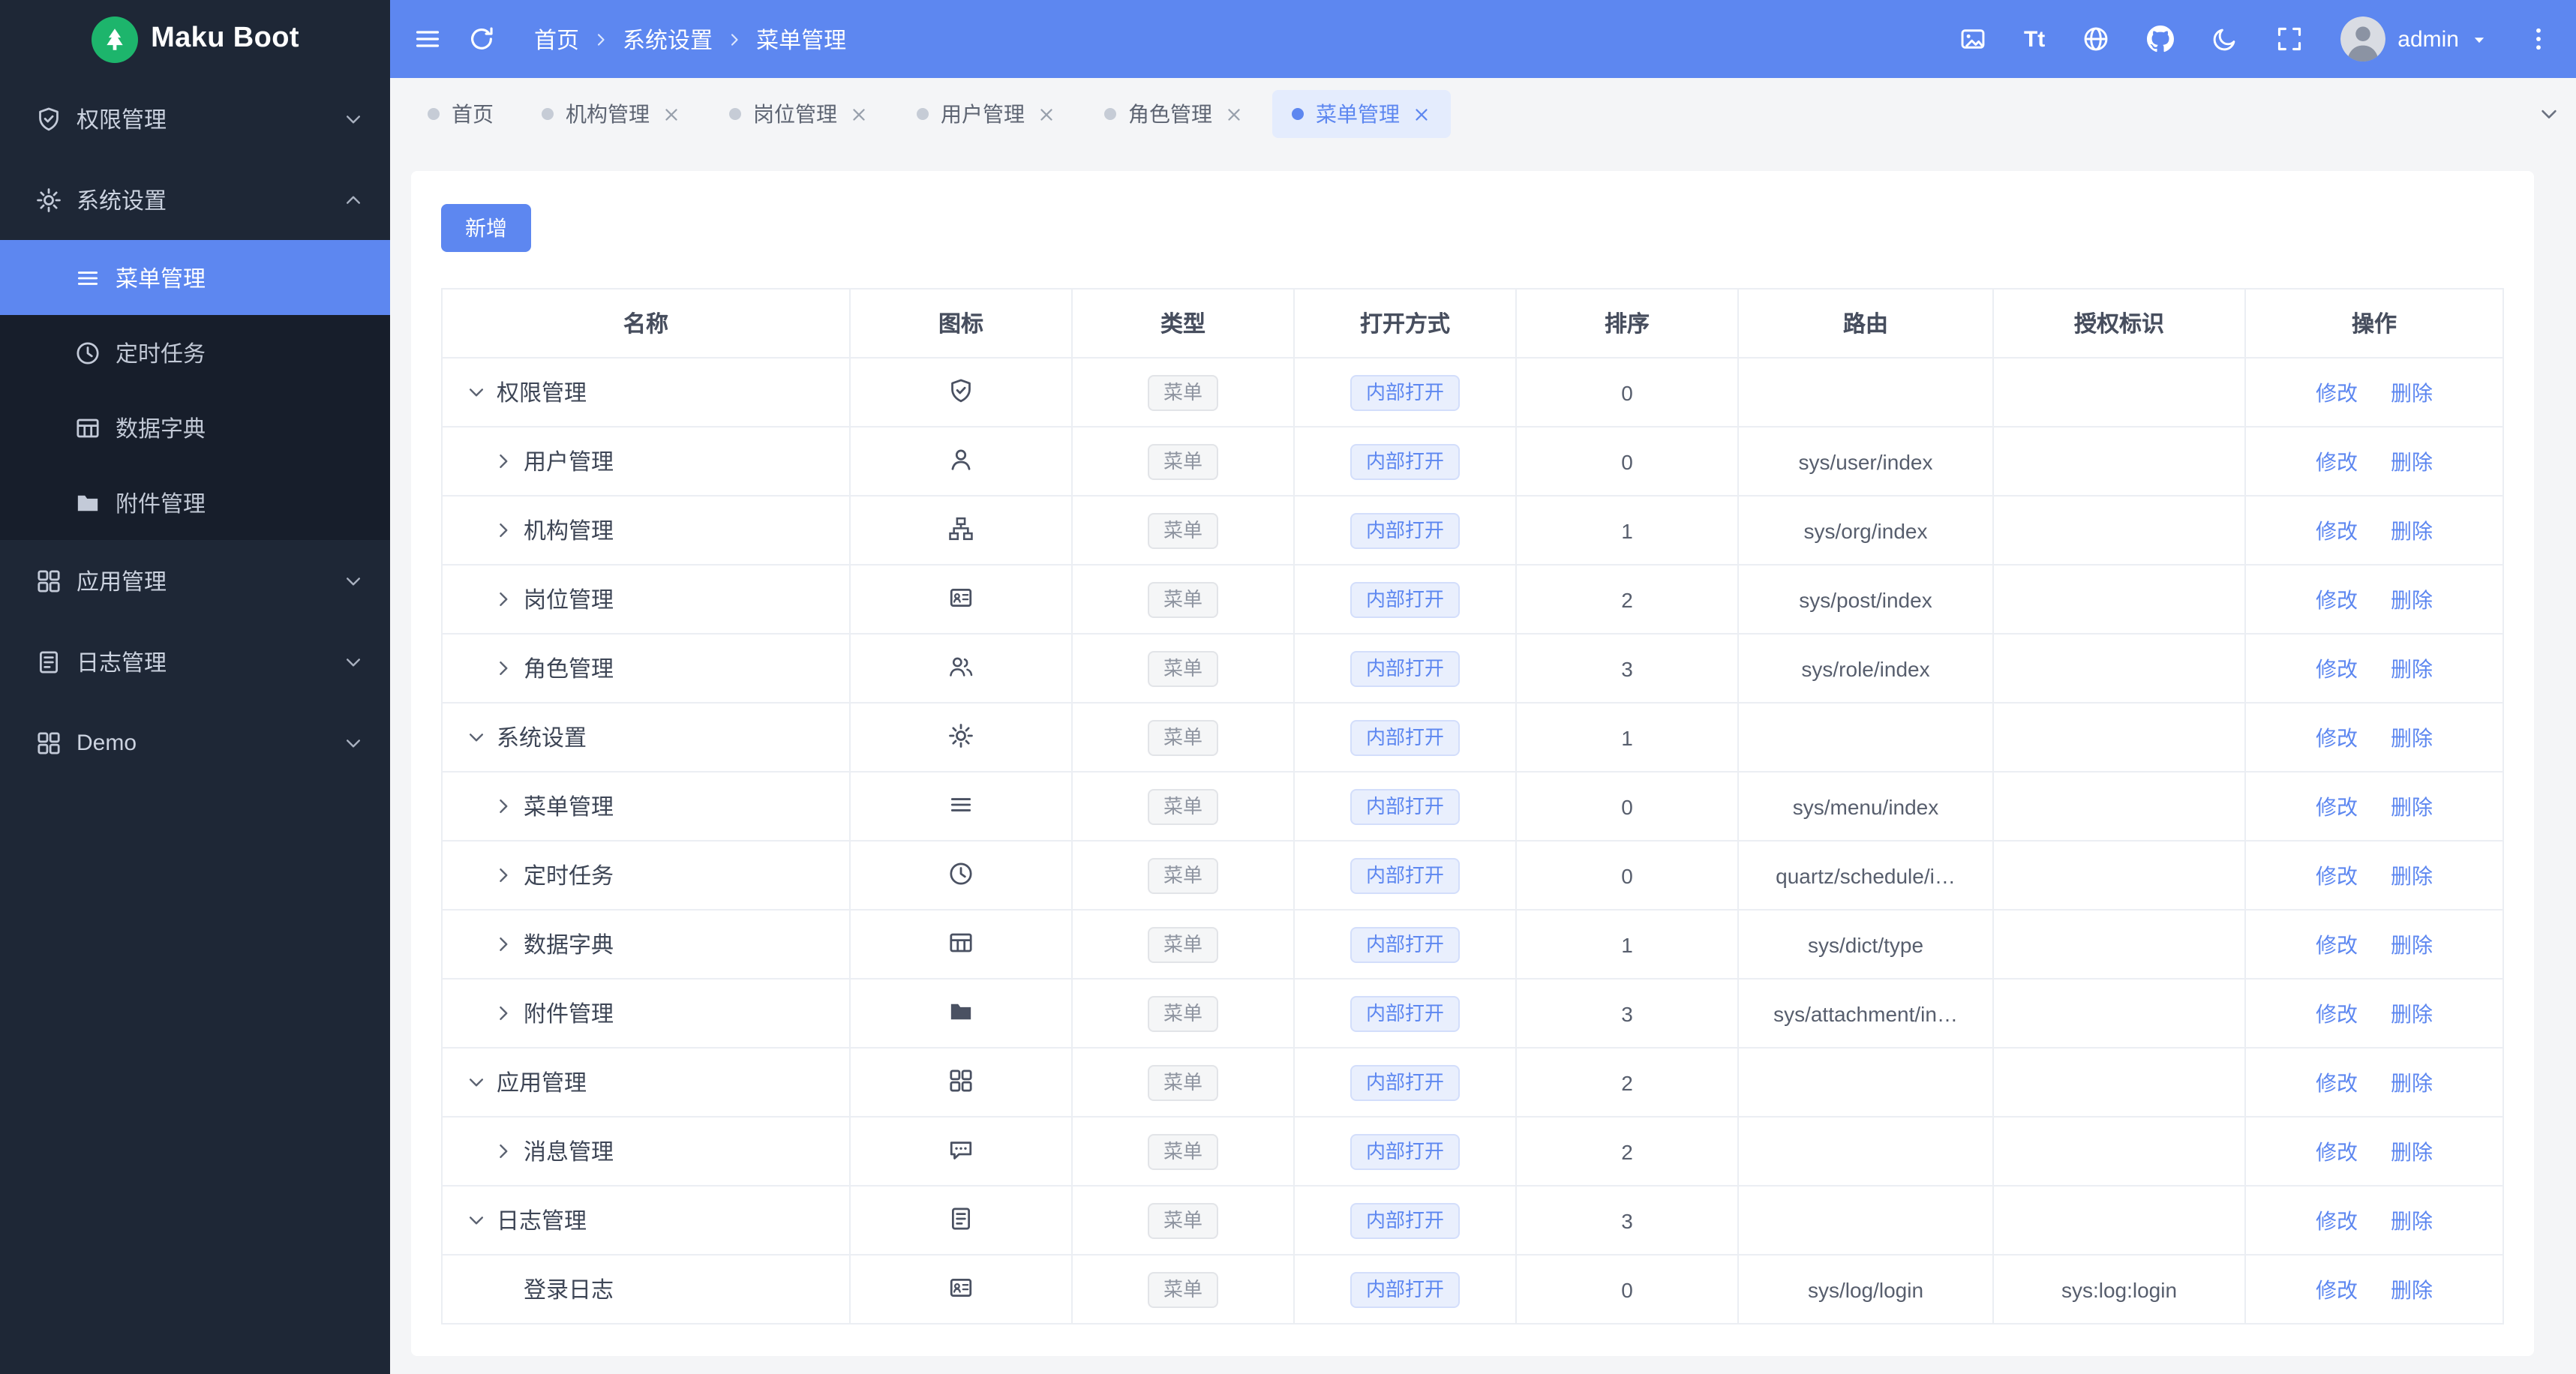 This screenshot has width=2576, height=1374. What do you see at coordinates (481, 39) in the screenshot?
I see `refresh-icon` at bounding box center [481, 39].